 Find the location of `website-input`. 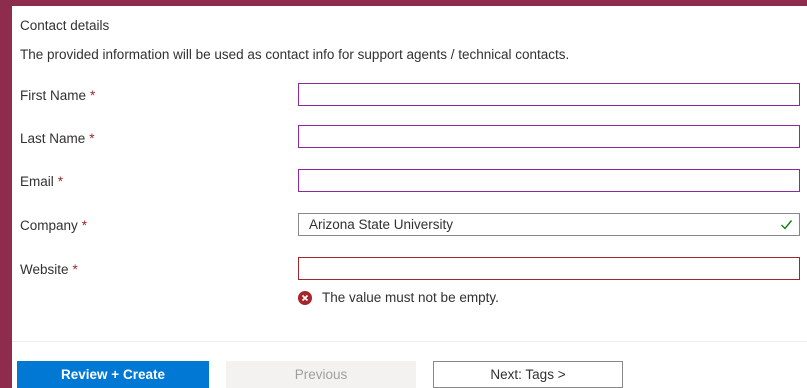

website-input is located at coordinates (549, 268).